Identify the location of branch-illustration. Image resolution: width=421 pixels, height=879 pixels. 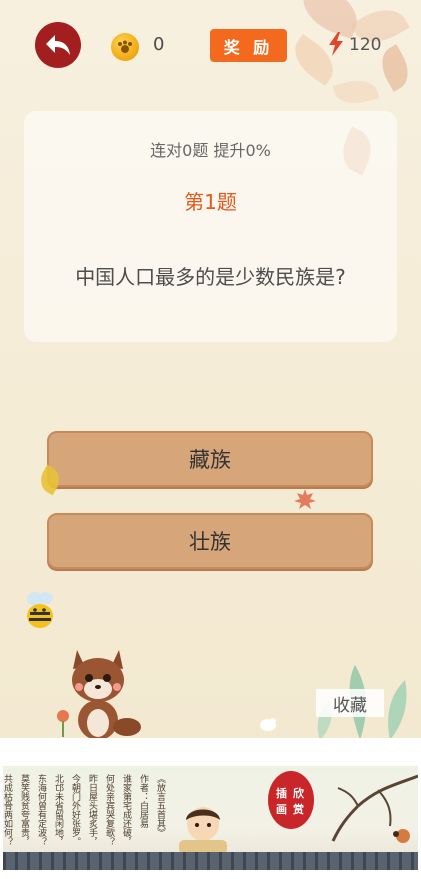
(374, 808).